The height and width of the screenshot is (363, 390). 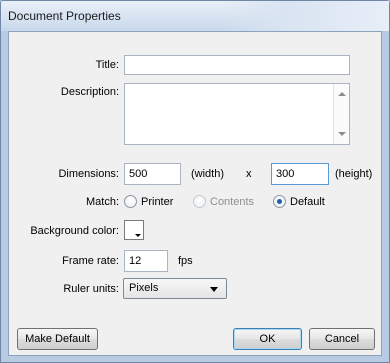 I want to click on dimensions-separator: x, so click(x=249, y=174).